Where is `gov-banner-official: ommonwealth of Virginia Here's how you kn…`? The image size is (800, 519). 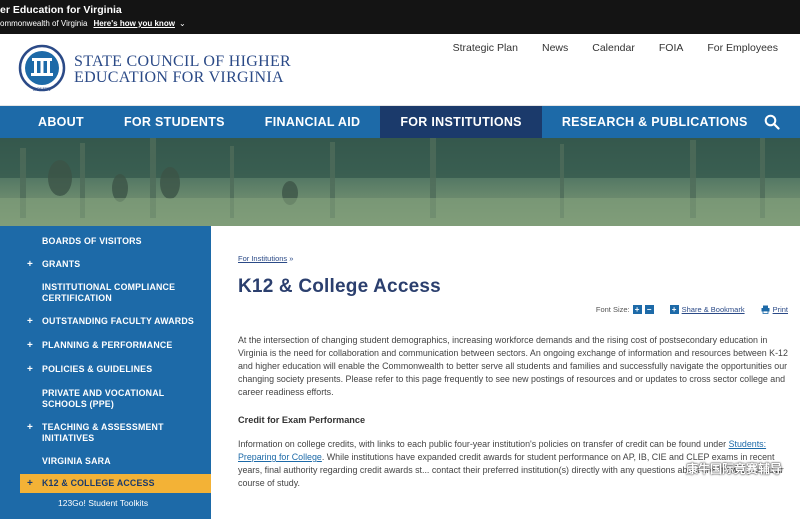 gov-banner-official: ommonwealth of Virginia Here's how you kn… is located at coordinates (93, 23).